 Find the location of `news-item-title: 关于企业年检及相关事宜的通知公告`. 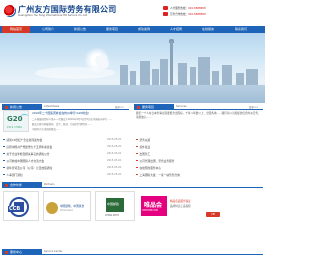

news-item-title: 关于企业年检及相关事宜的通知公告 is located at coordinates (28, 154).